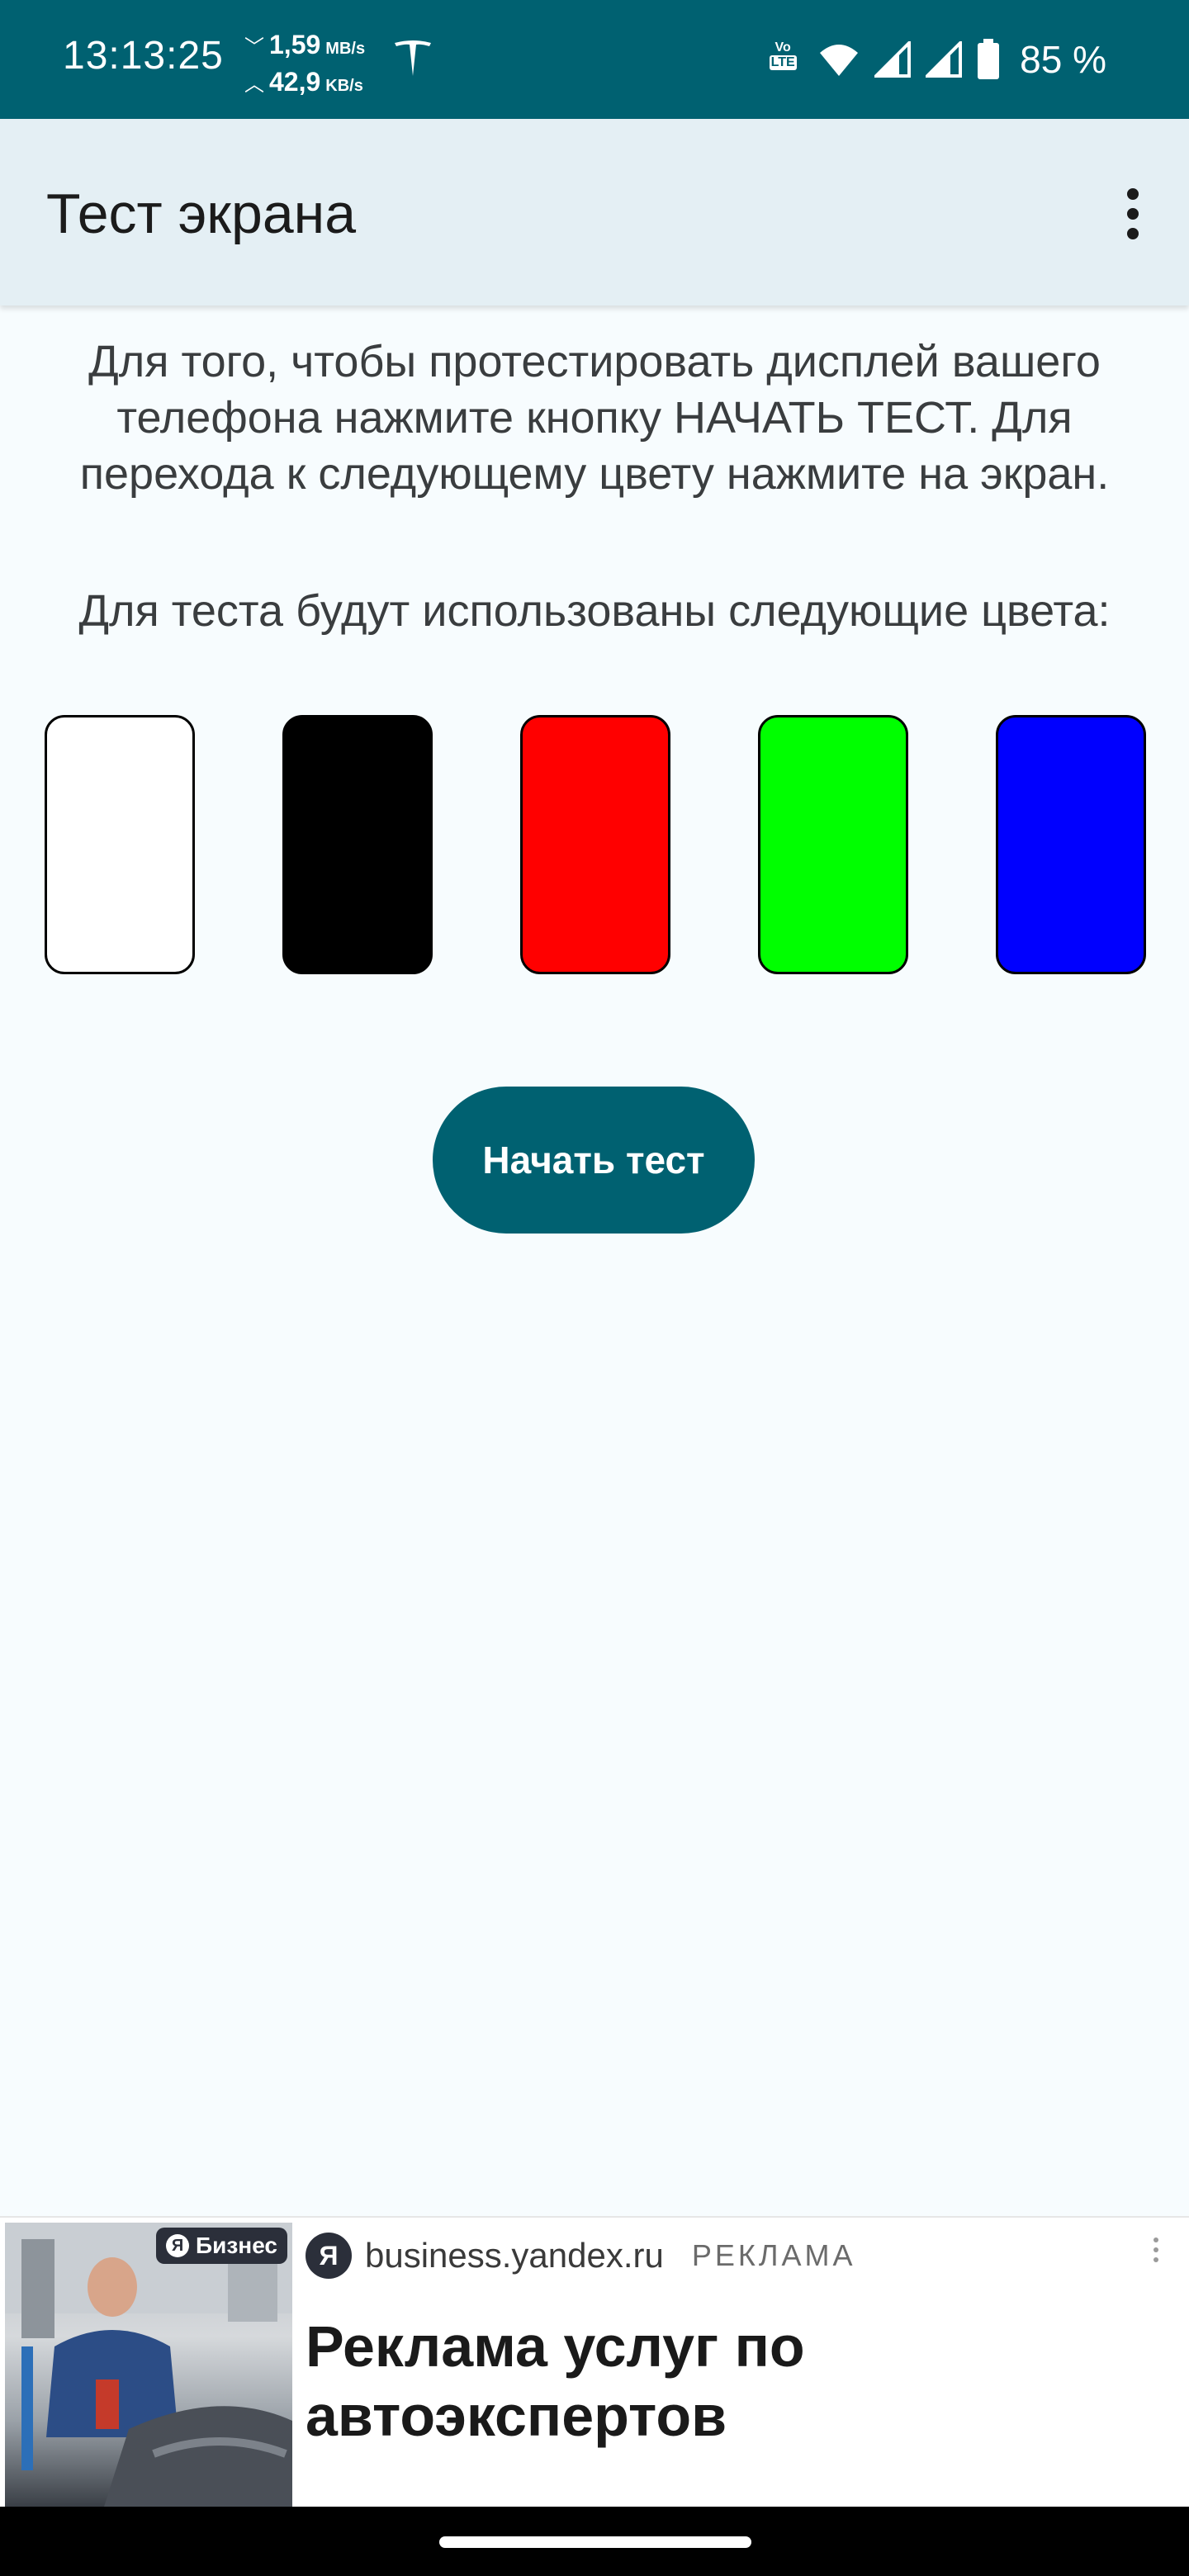 The height and width of the screenshot is (2576, 1189). I want to click on start-test-button: Начать тест, so click(594, 1160).